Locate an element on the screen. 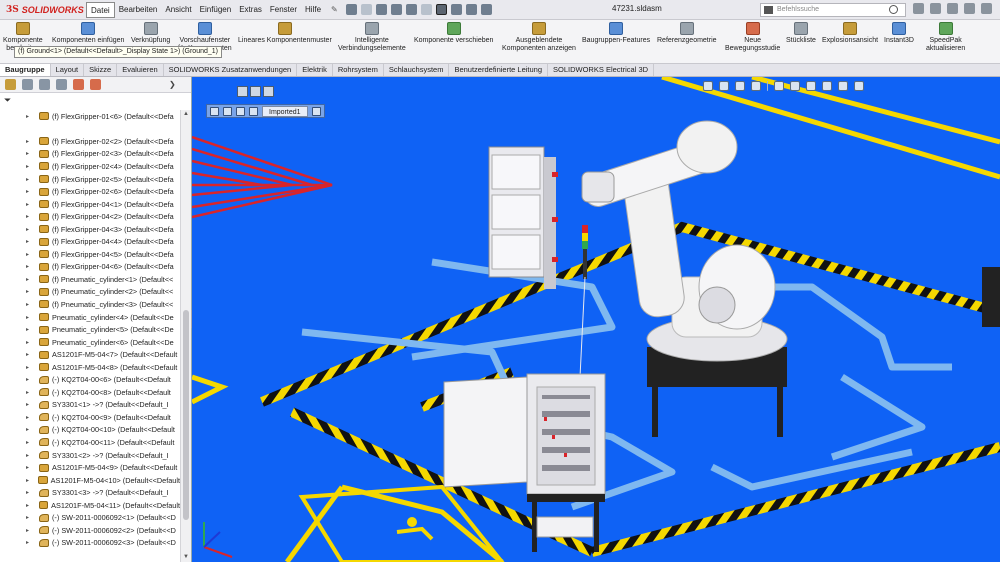 This screenshot has width=1000, height=562. save-icon is located at coordinates (396, 9).